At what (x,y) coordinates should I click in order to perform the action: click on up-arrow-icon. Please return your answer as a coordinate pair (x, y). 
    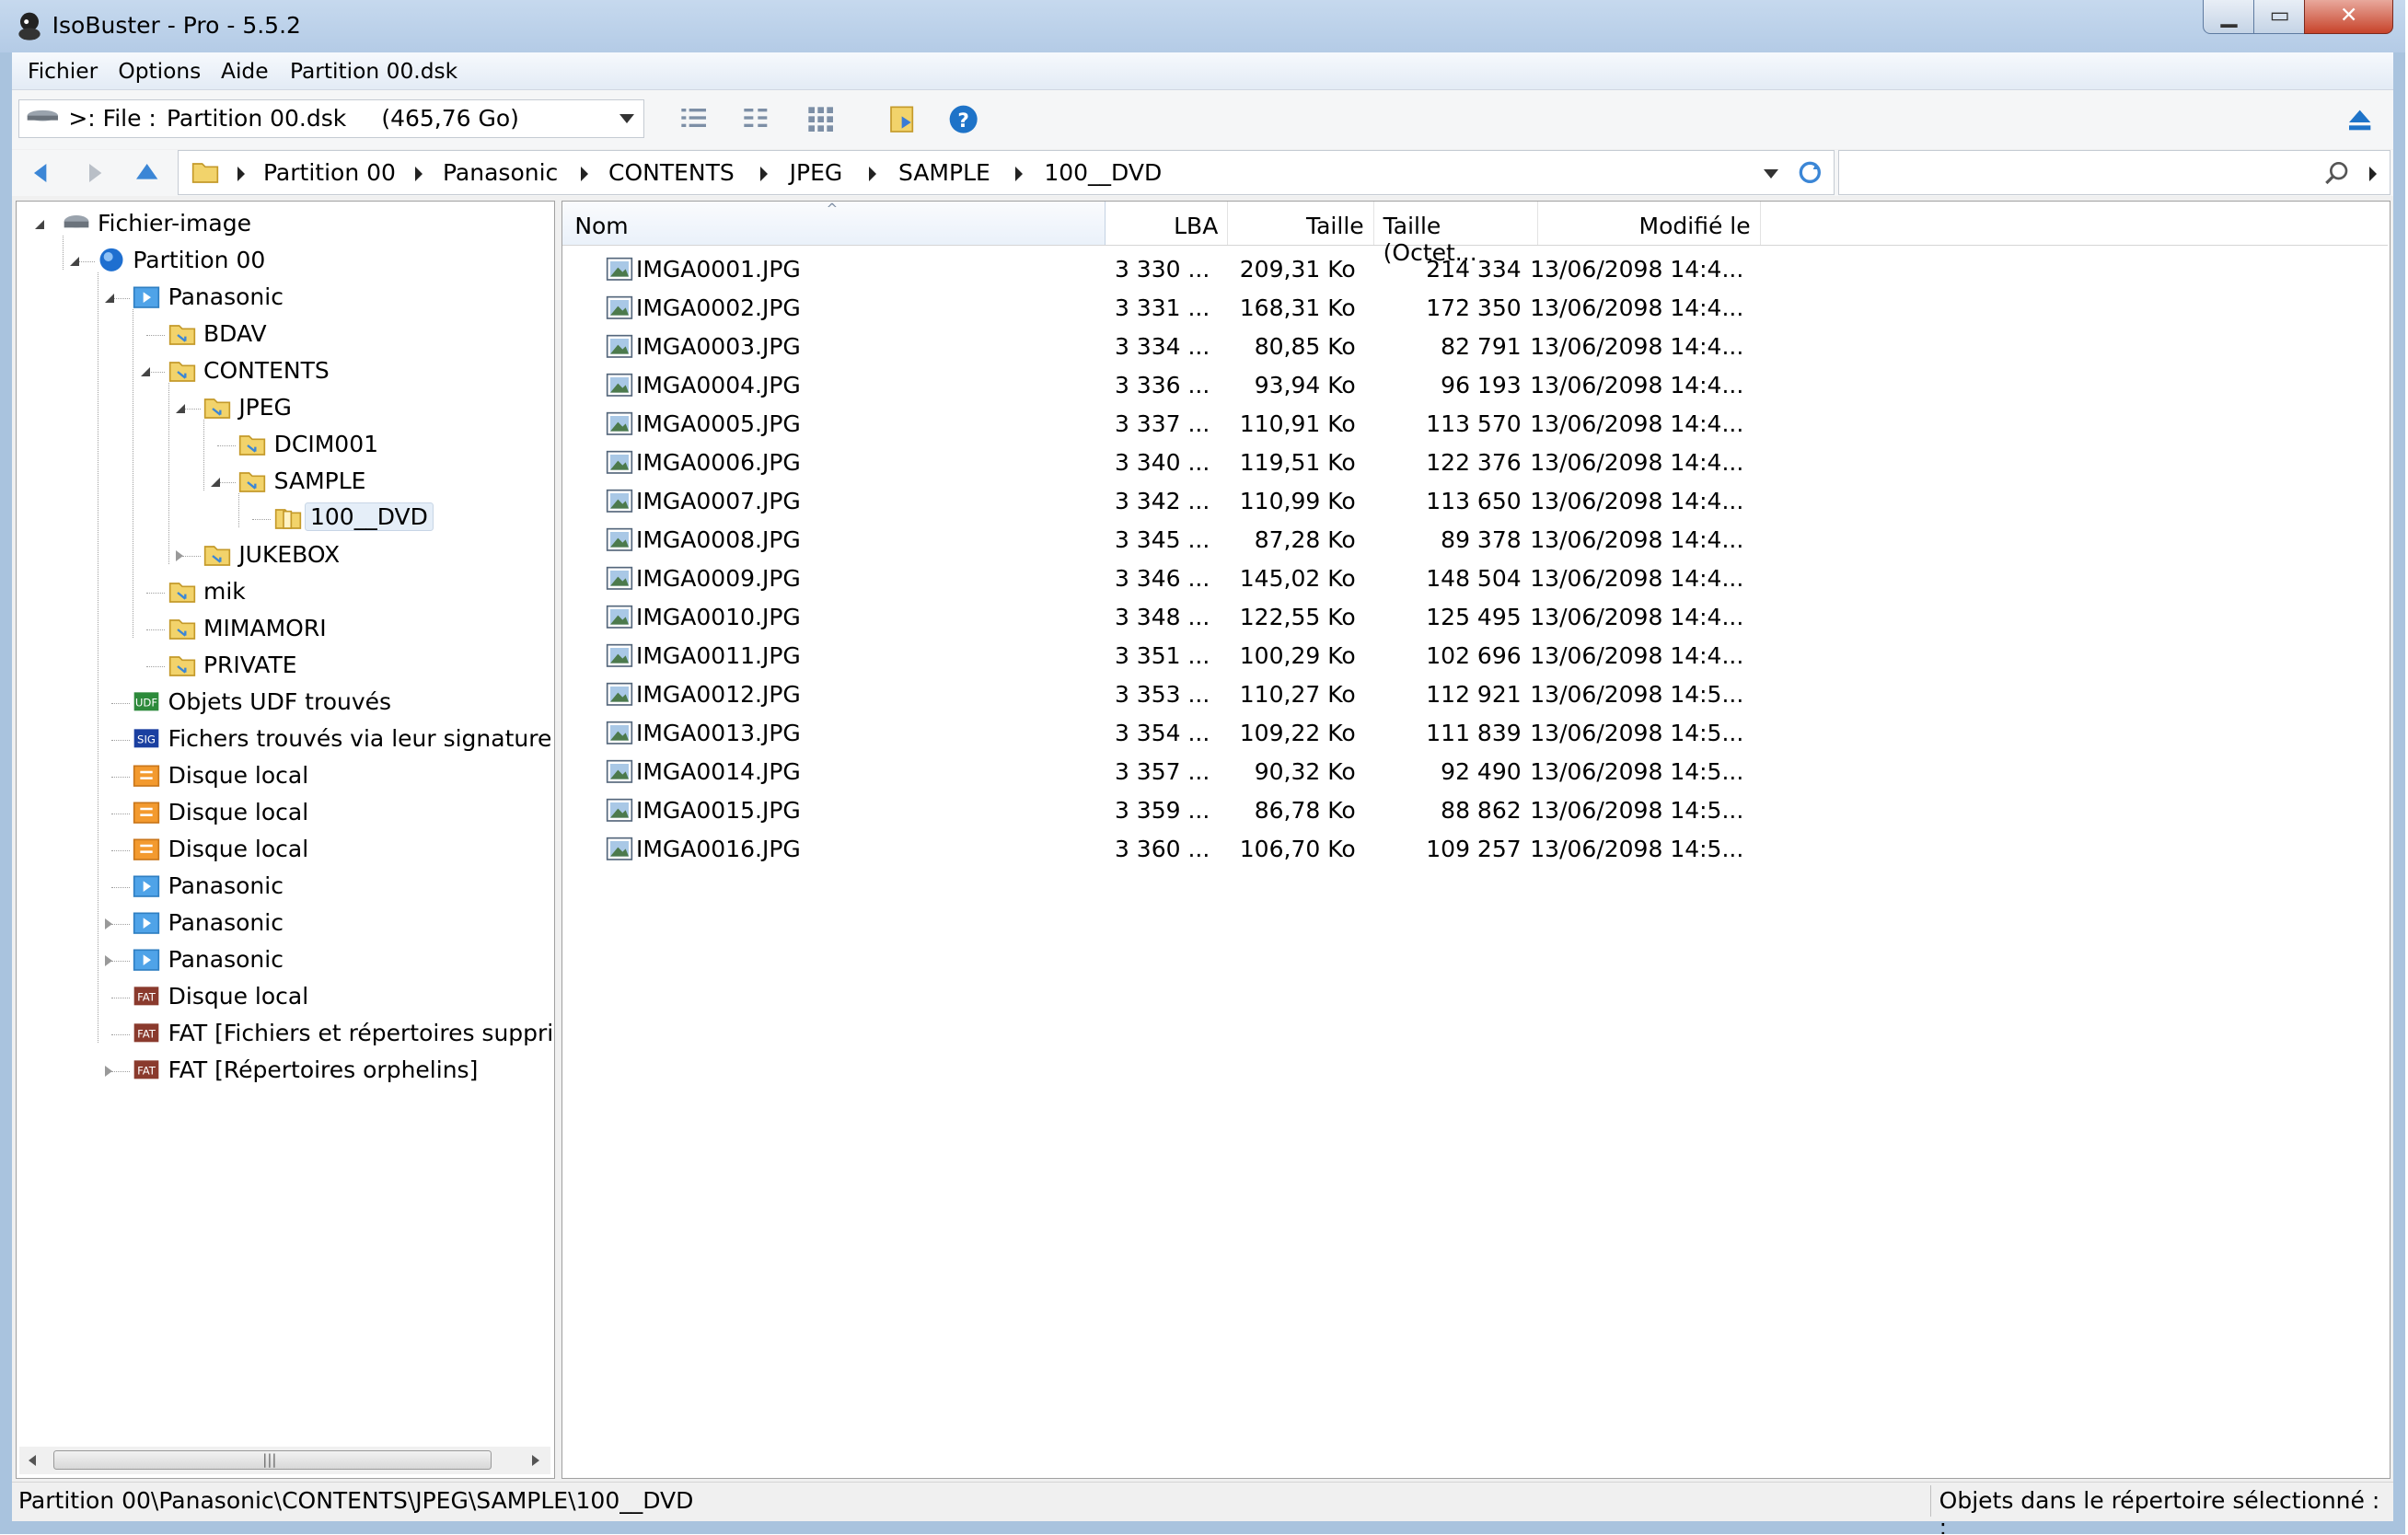
    Looking at the image, I should click on (147, 173).